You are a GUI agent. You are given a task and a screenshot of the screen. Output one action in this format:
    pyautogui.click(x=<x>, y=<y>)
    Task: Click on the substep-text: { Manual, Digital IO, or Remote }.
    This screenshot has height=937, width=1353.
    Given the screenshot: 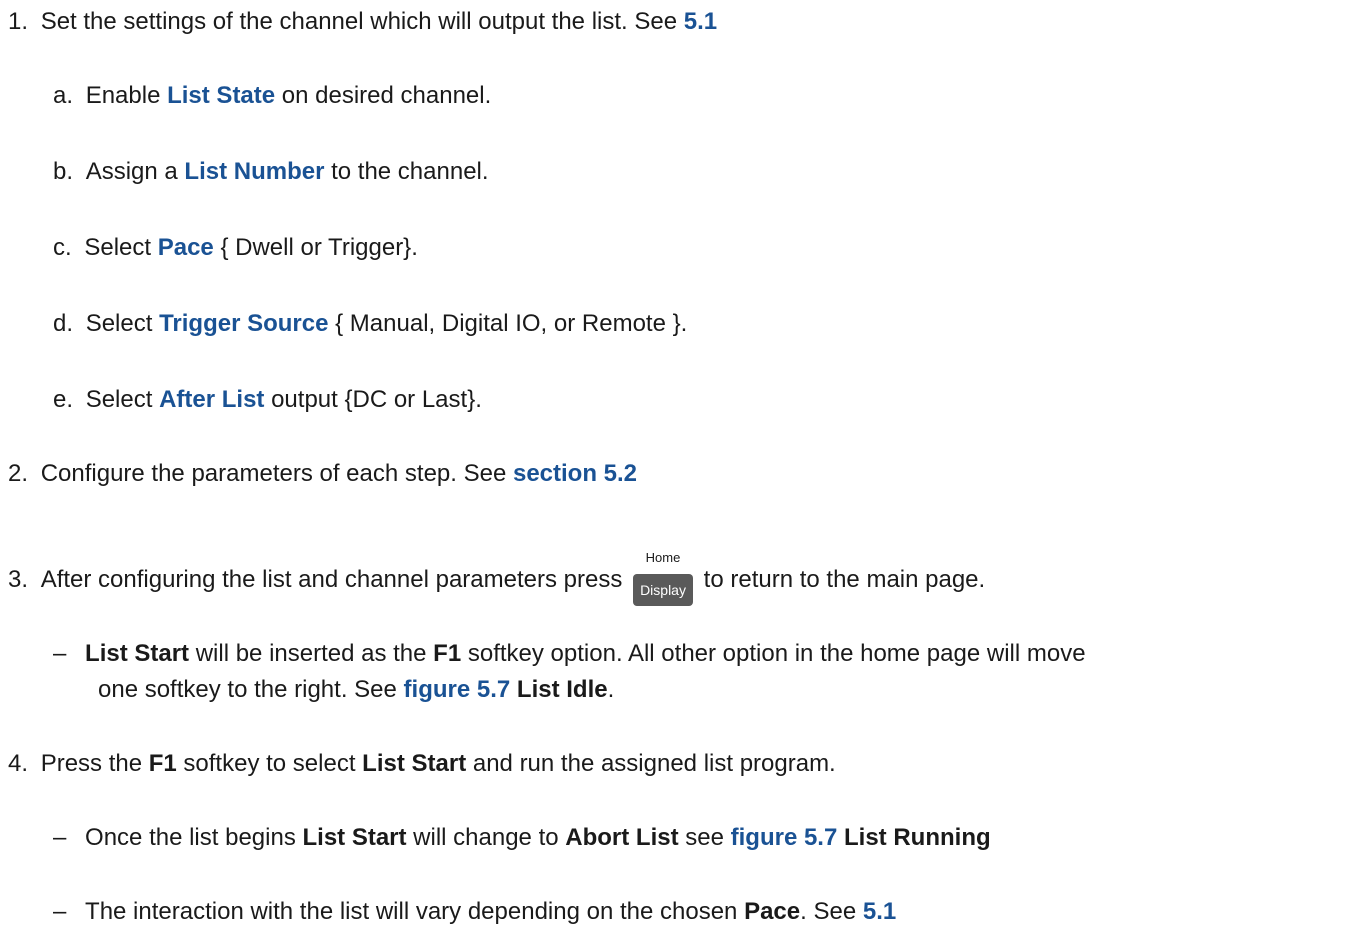 What is the action you would take?
    pyautogui.click(x=508, y=323)
    